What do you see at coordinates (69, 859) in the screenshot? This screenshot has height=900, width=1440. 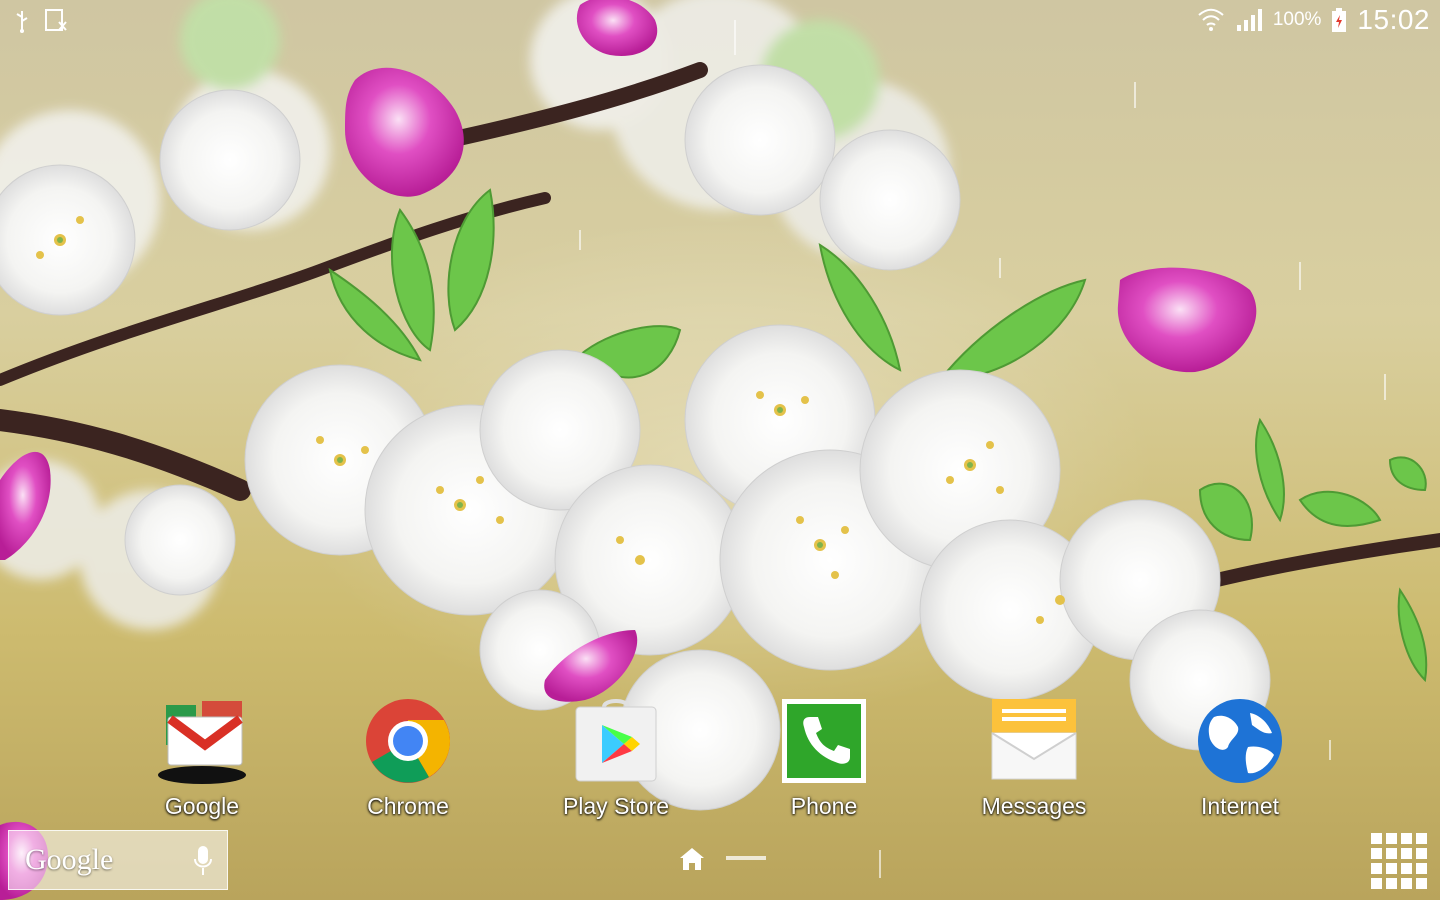 I see `google-logo: Google` at bounding box center [69, 859].